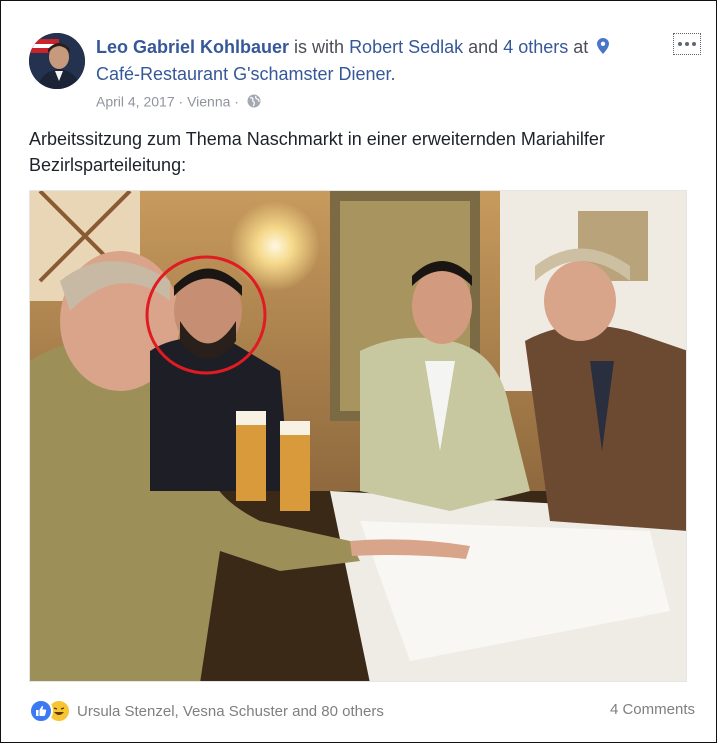 Image resolution: width=717 pixels, height=743 pixels. What do you see at coordinates (254, 101) in the screenshot?
I see `public-globe-icon` at bounding box center [254, 101].